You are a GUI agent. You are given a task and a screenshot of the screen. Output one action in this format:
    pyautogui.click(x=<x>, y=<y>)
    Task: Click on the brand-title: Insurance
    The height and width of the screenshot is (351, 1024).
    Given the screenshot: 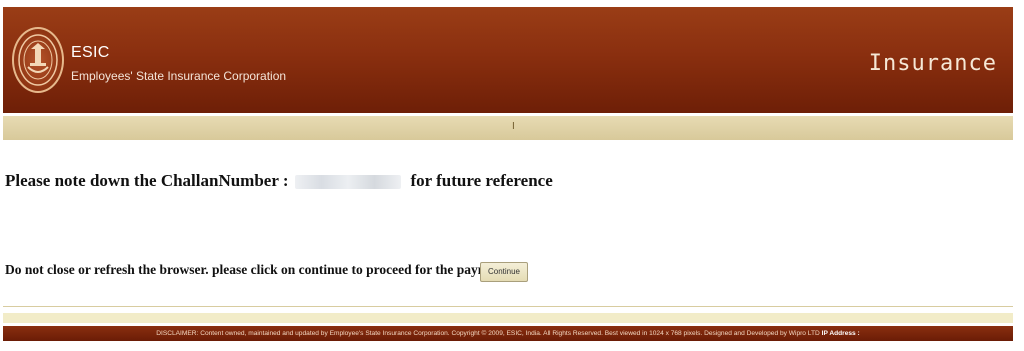 What is the action you would take?
    pyautogui.click(x=932, y=63)
    